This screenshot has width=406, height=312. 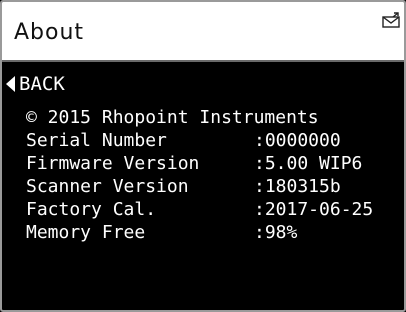 I want to click on info-label: Factory Cal., so click(x=91, y=209).